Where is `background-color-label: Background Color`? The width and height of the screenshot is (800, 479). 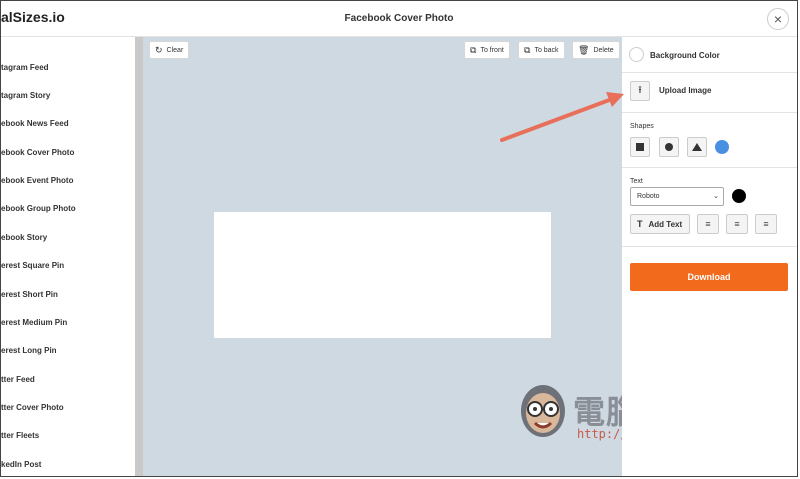 background-color-label: Background Color is located at coordinates (685, 55).